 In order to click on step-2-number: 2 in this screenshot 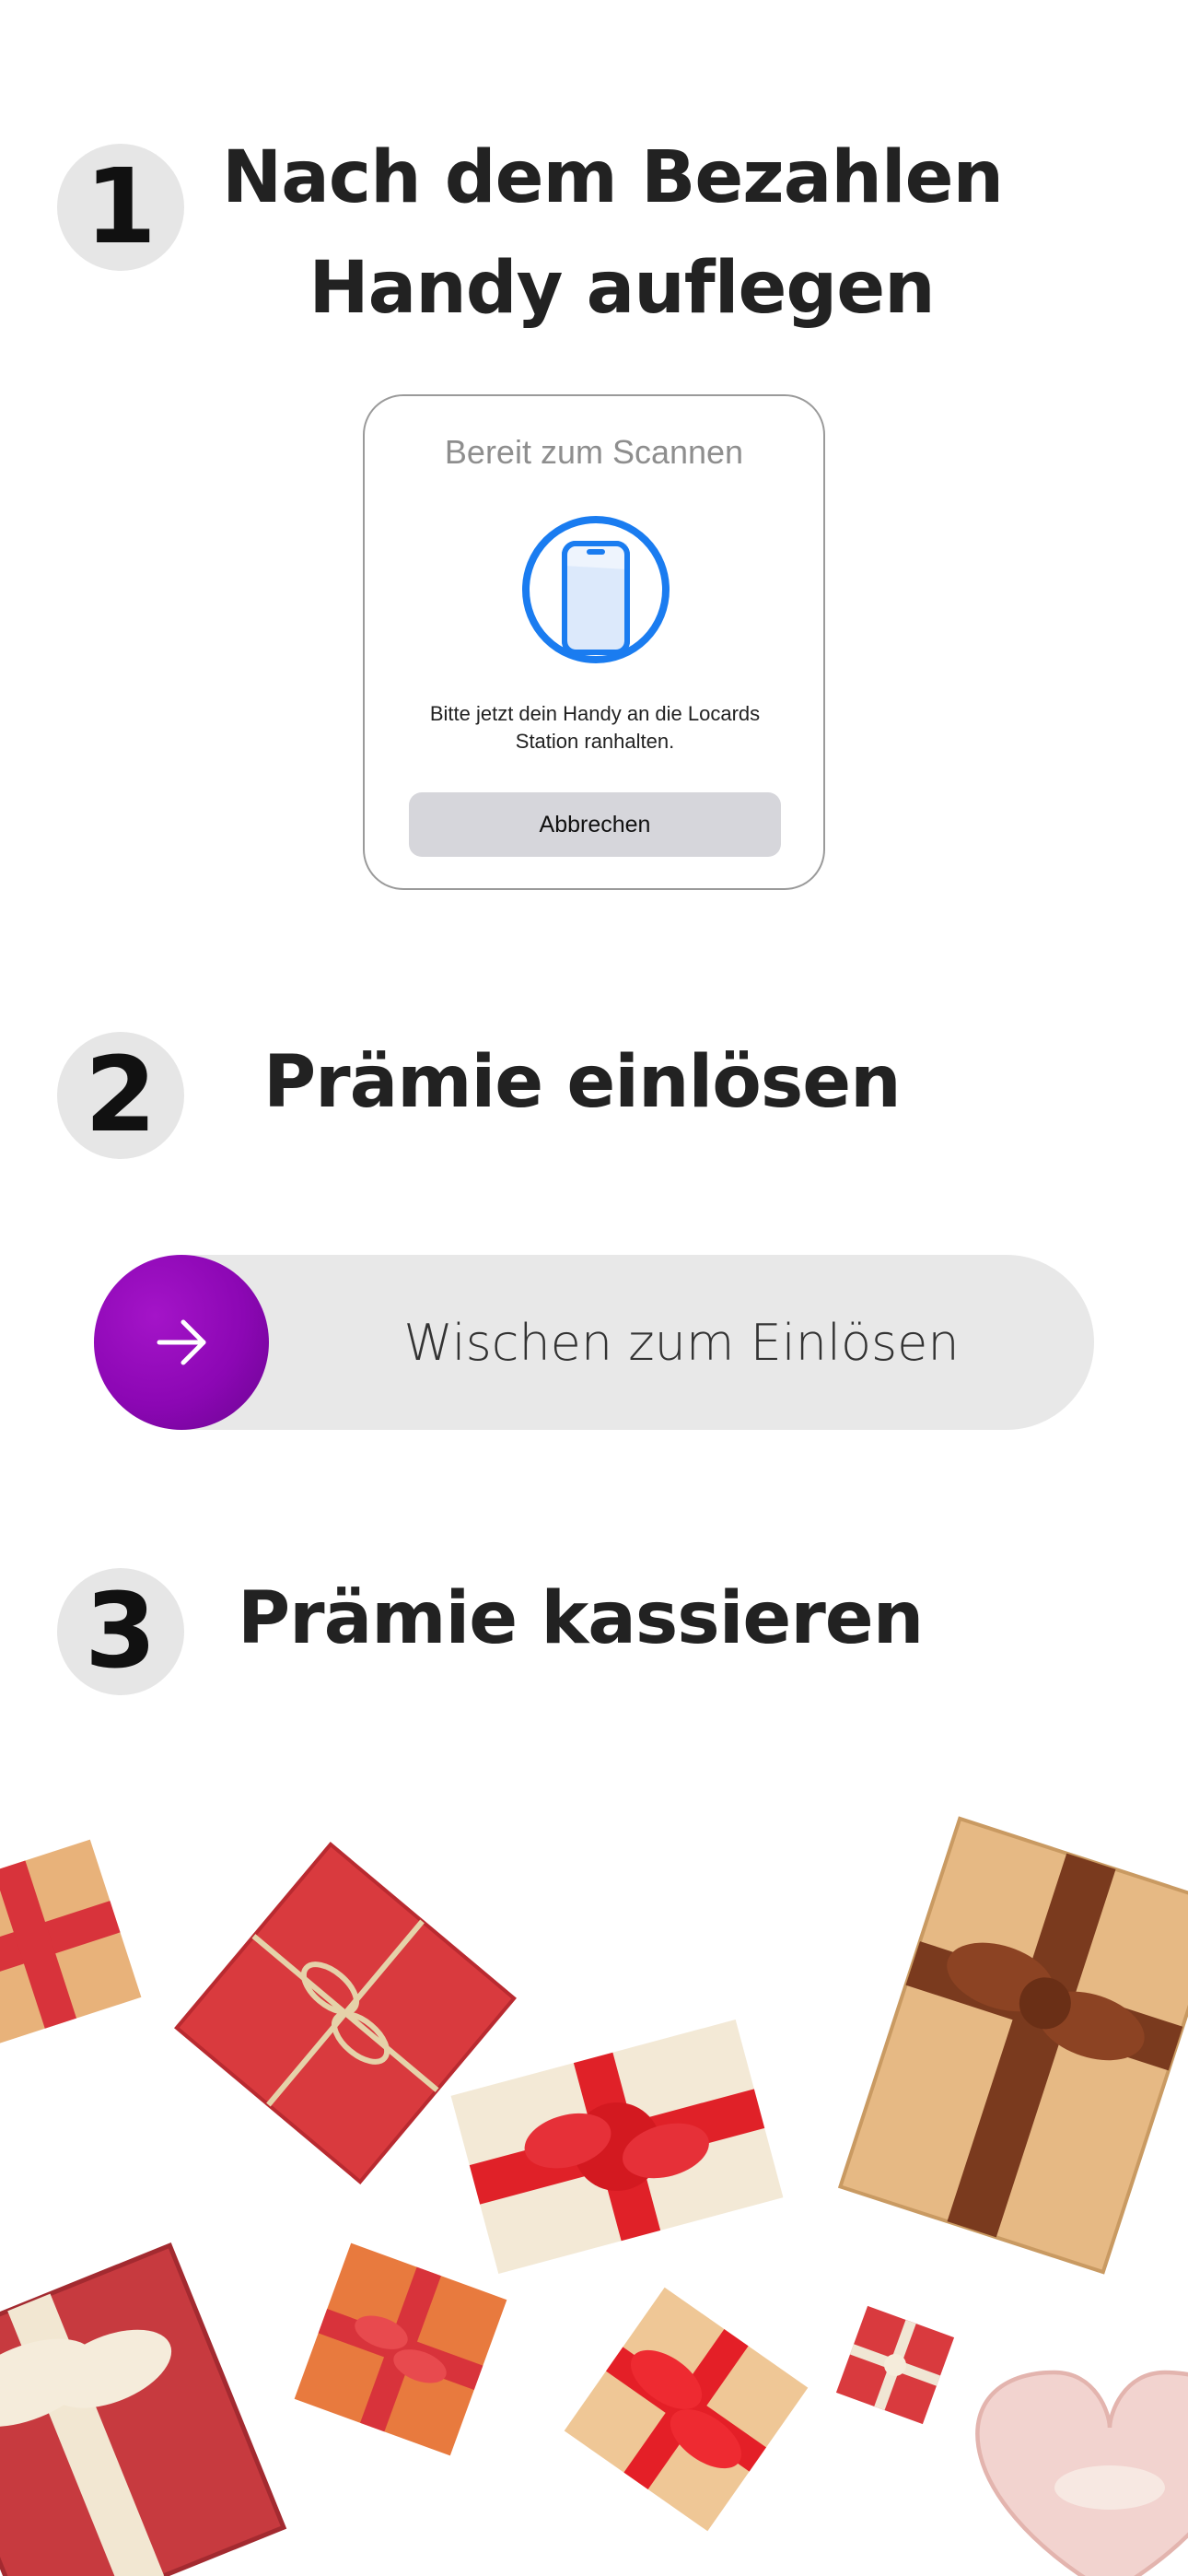, I will do `click(120, 1095)`.